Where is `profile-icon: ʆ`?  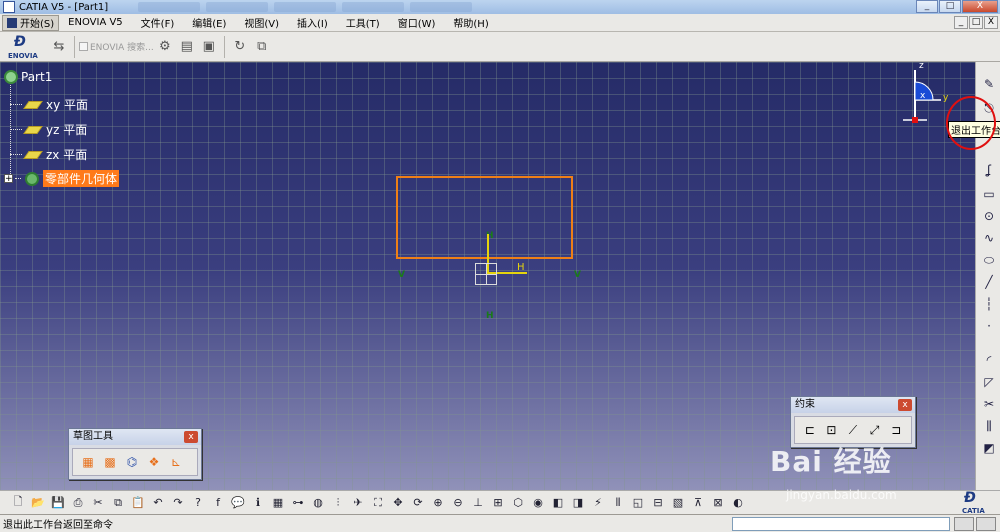 profile-icon: ʆ is located at coordinates (989, 170).